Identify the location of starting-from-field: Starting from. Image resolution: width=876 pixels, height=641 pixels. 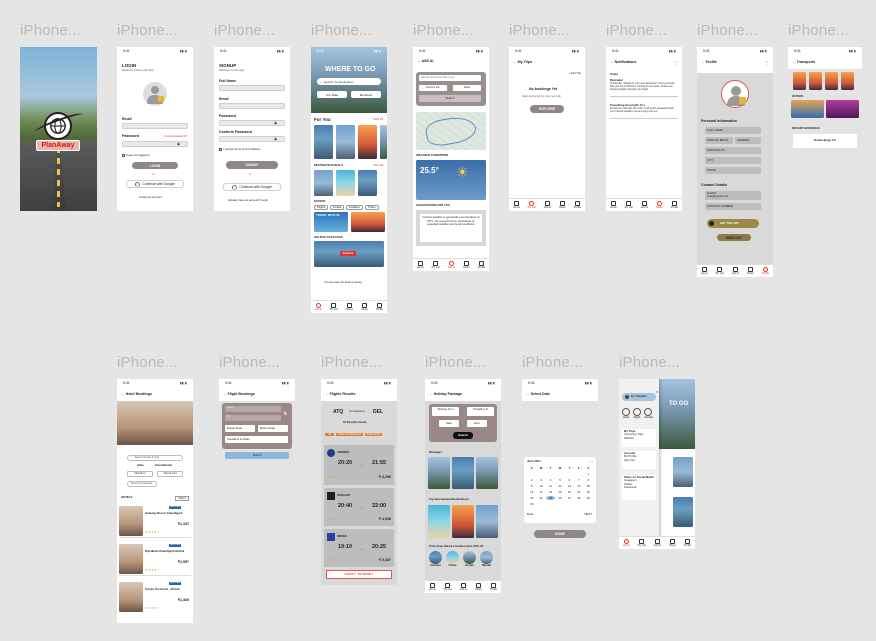
(445, 411).